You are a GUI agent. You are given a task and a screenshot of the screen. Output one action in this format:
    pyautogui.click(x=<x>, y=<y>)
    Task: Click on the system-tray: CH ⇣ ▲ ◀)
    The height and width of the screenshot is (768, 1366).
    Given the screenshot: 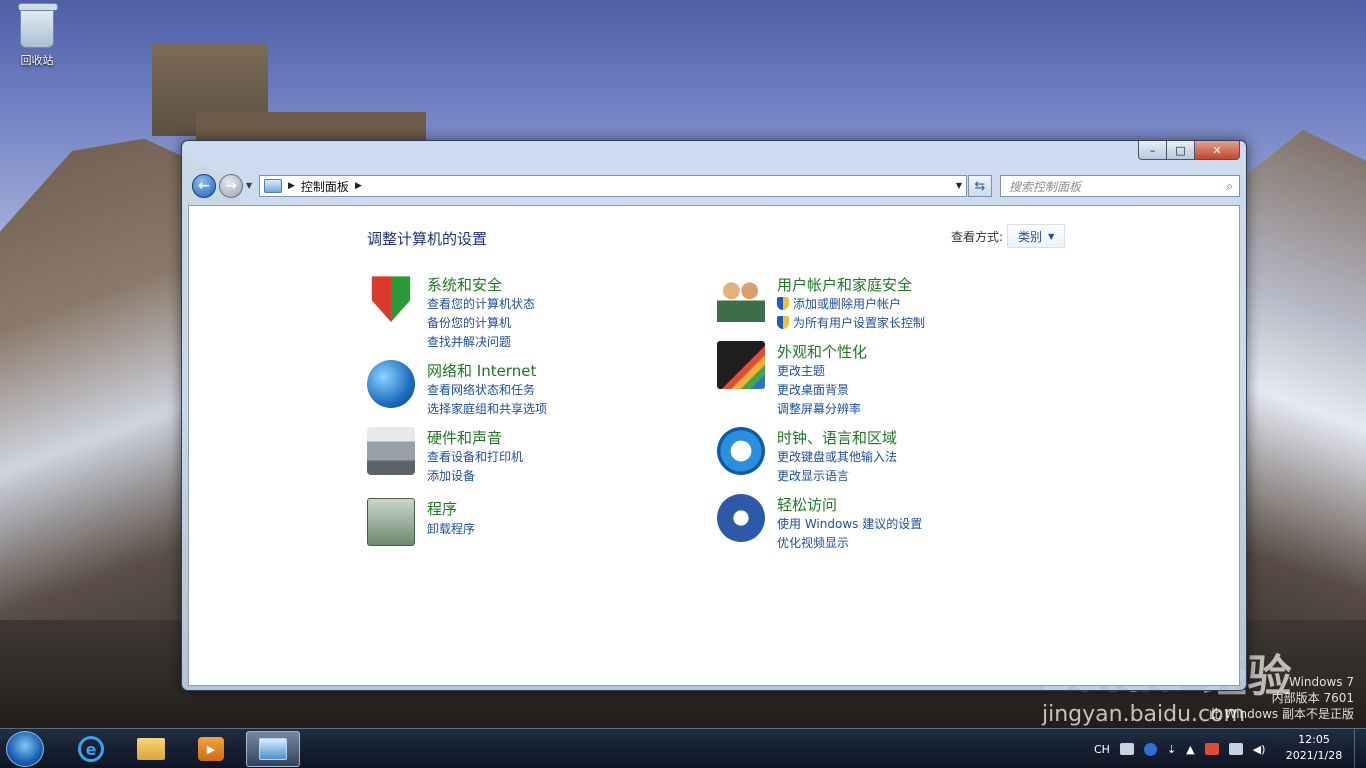 What is the action you would take?
    pyautogui.click(x=1184, y=749)
    